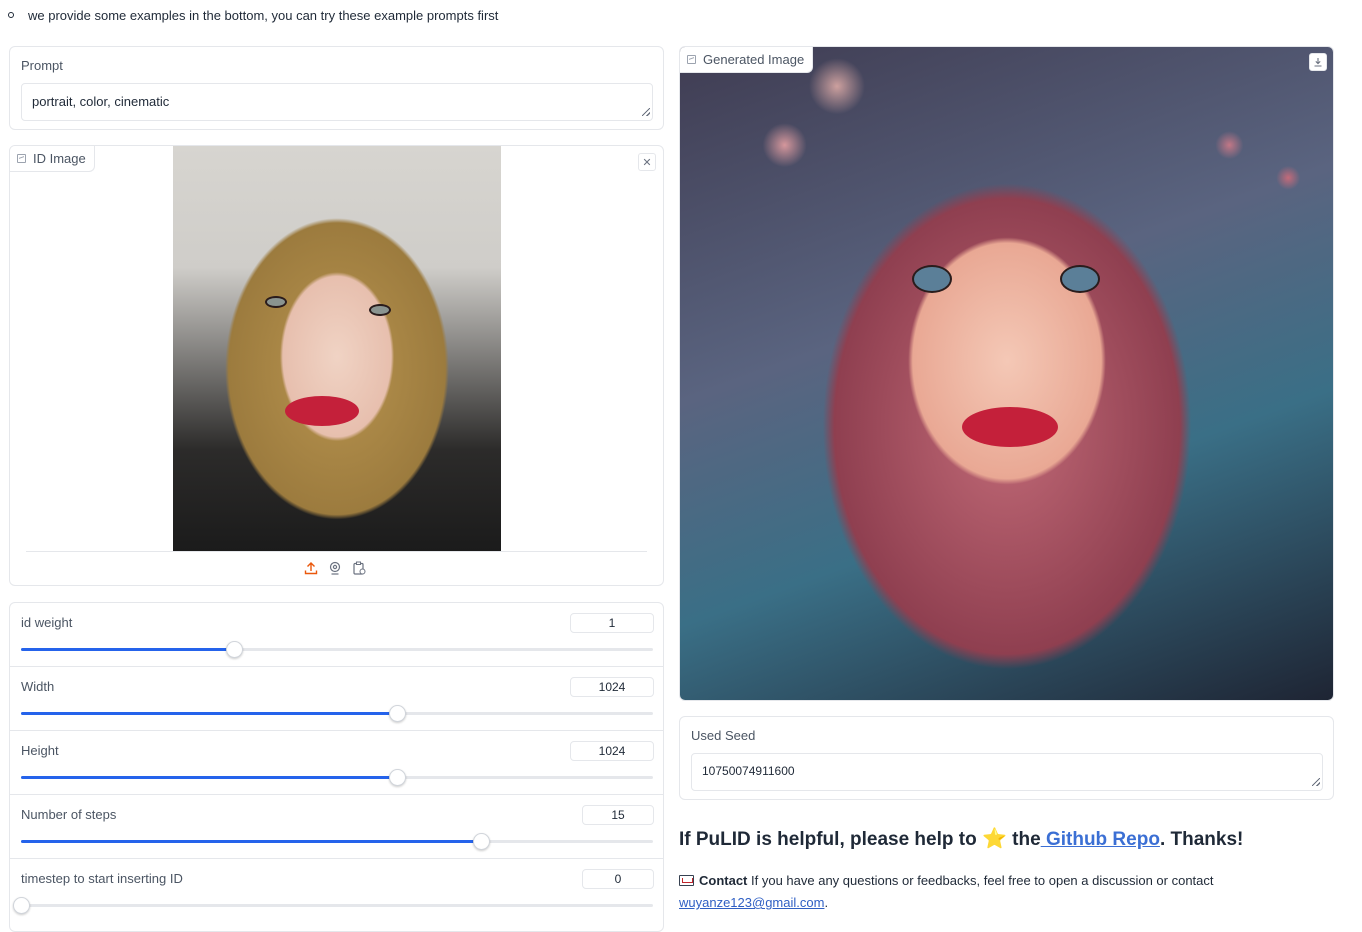 The width and height of the screenshot is (1362, 932). Describe the element at coordinates (932, 279) in the screenshot. I see `gen-eye-left` at that location.